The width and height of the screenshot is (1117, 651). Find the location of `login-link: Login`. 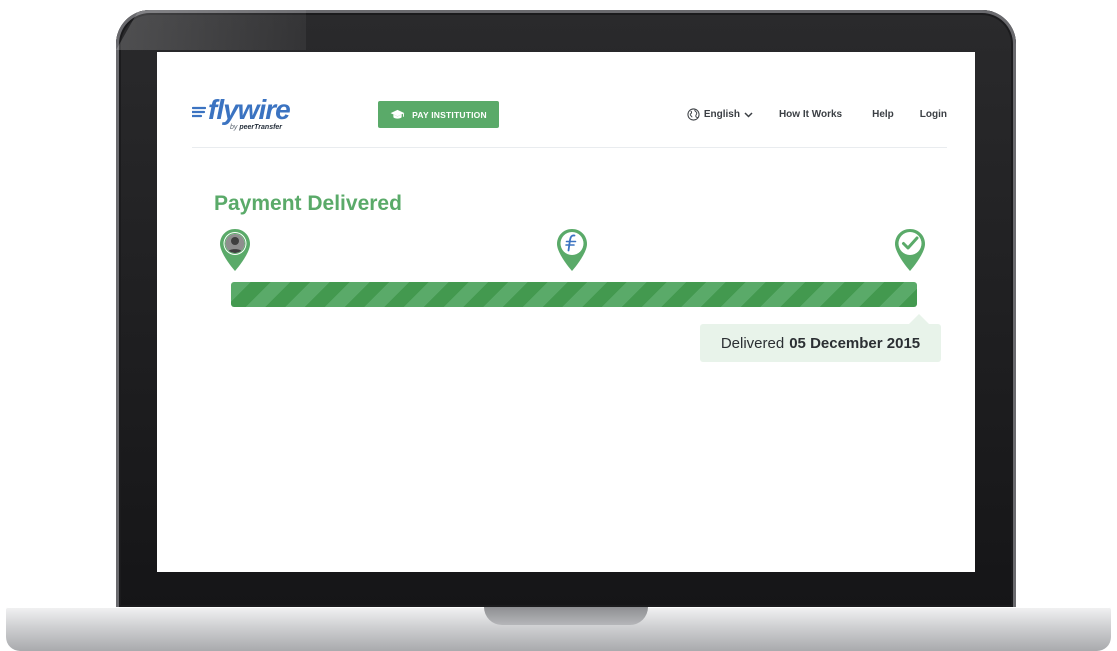

login-link: Login is located at coordinates (933, 114).